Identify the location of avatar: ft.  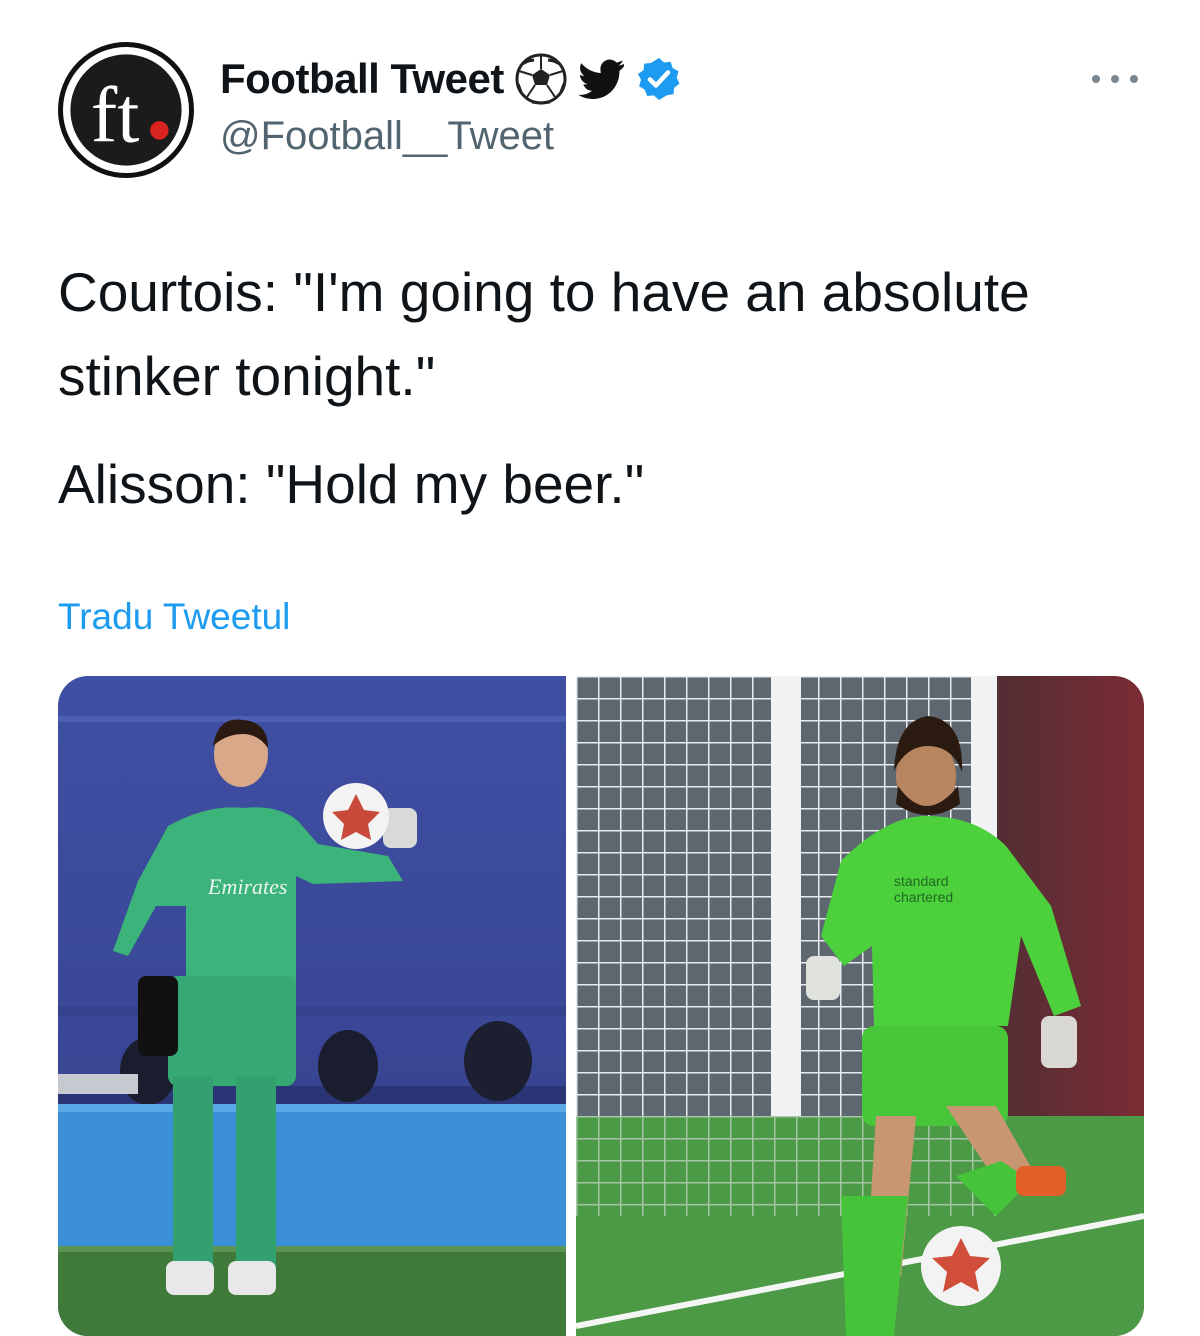
(126, 110).